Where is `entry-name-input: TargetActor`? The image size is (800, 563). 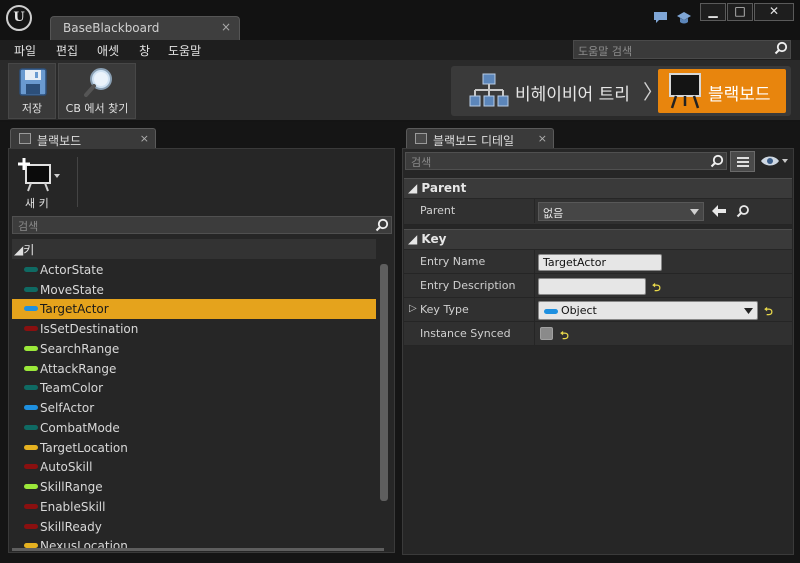
entry-name-input: TargetActor is located at coordinates (600, 262).